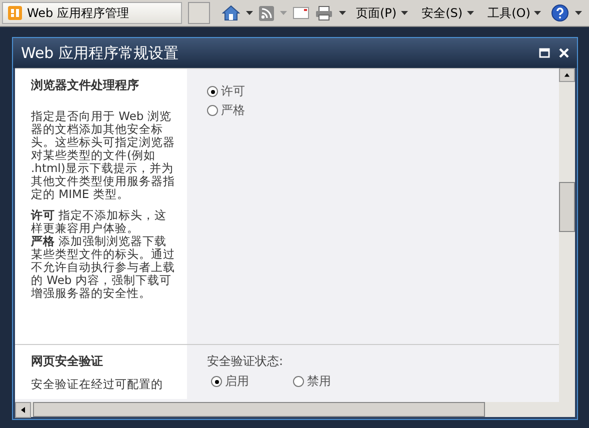 Image resolution: width=589 pixels, height=428 pixels. What do you see at coordinates (245, 361) in the screenshot?
I see `field-label: 安全验证状态:` at bounding box center [245, 361].